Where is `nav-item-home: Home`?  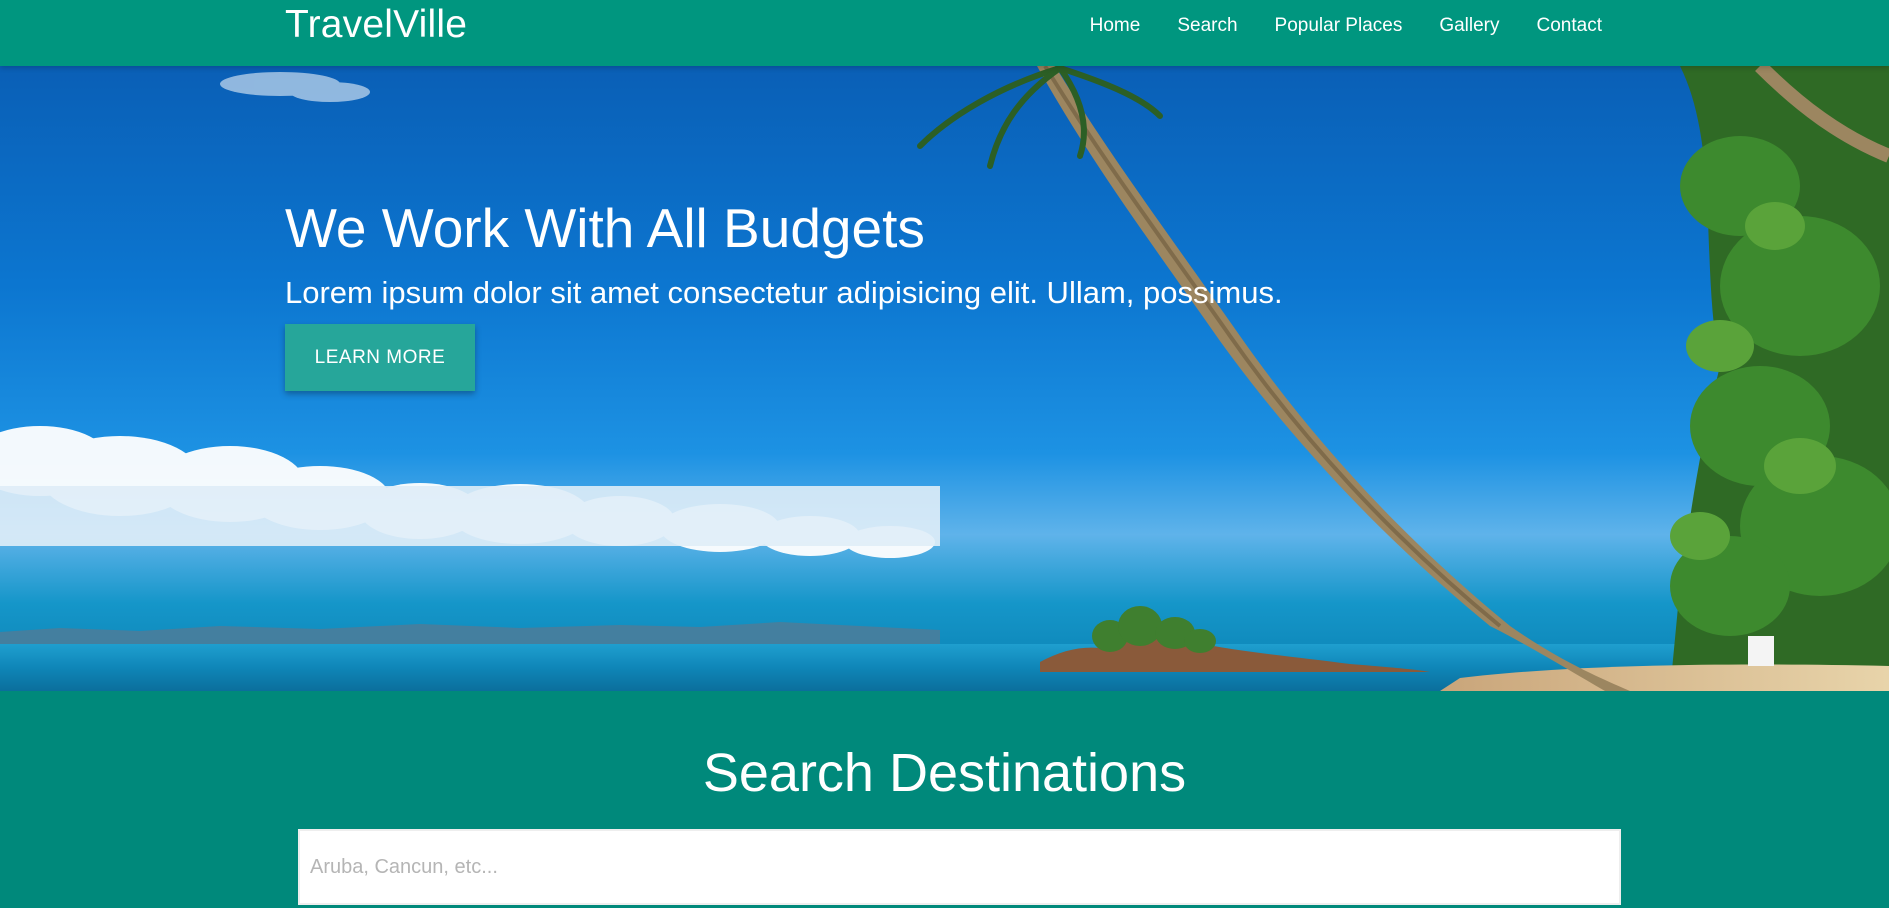 nav-item-home: Home is located at coordinates (1115, 26).